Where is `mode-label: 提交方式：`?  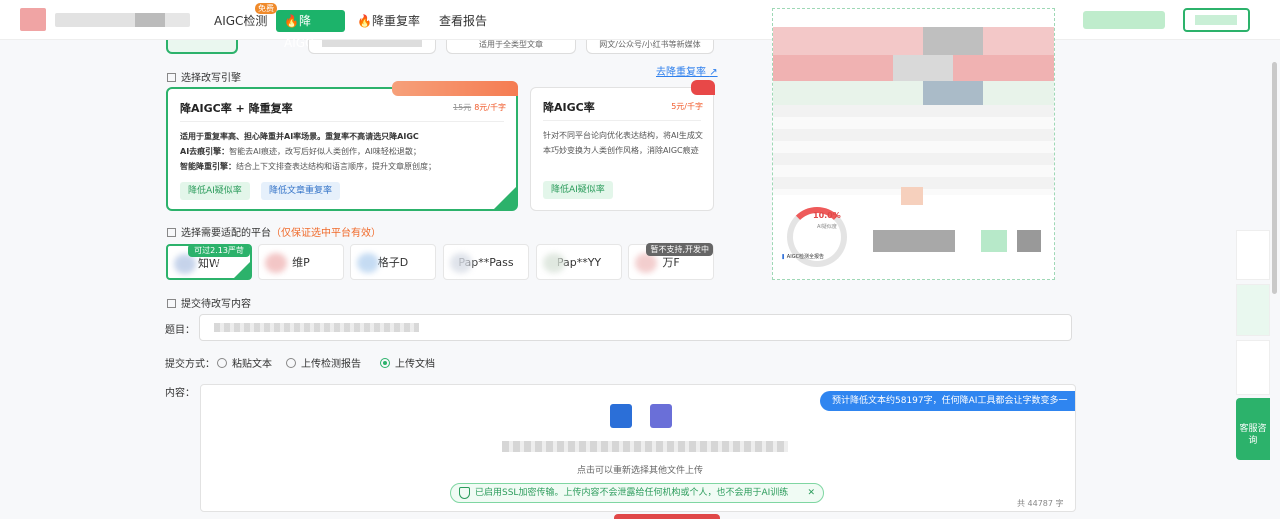
mode-label: 提交方式： is located at coordinates (190, 364).